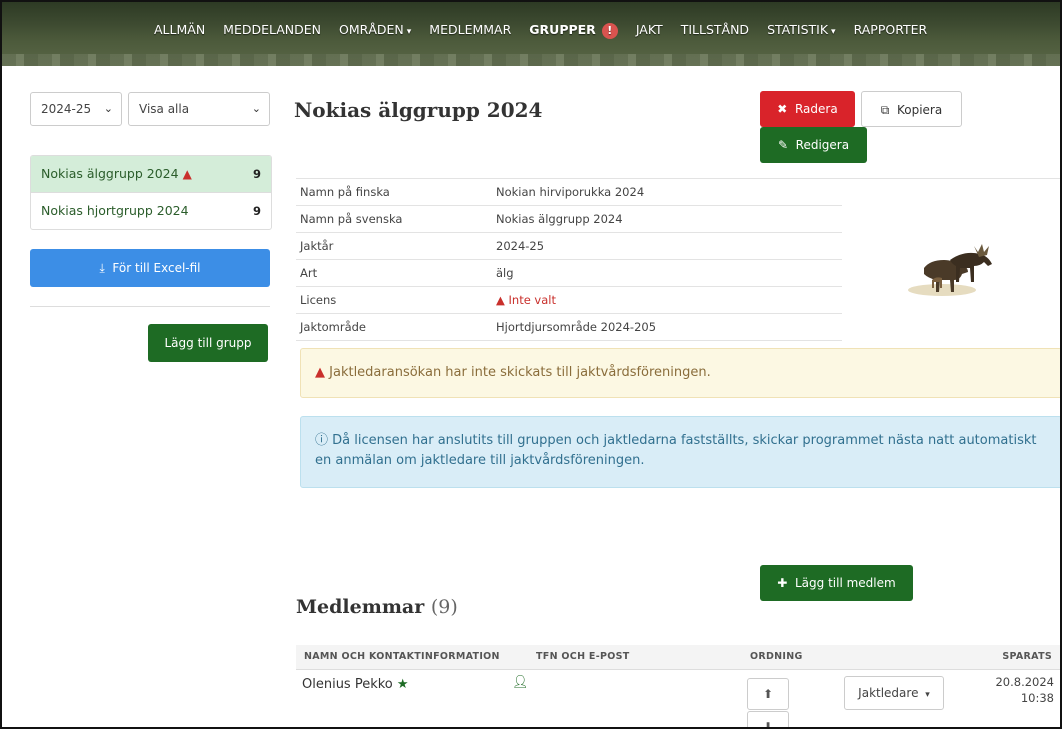 This screenshot has width=1062, height=729. Describe the element at coordinates (360, 607) in the screenshot. I see `members-heading-text: Medlemmar` at that location.